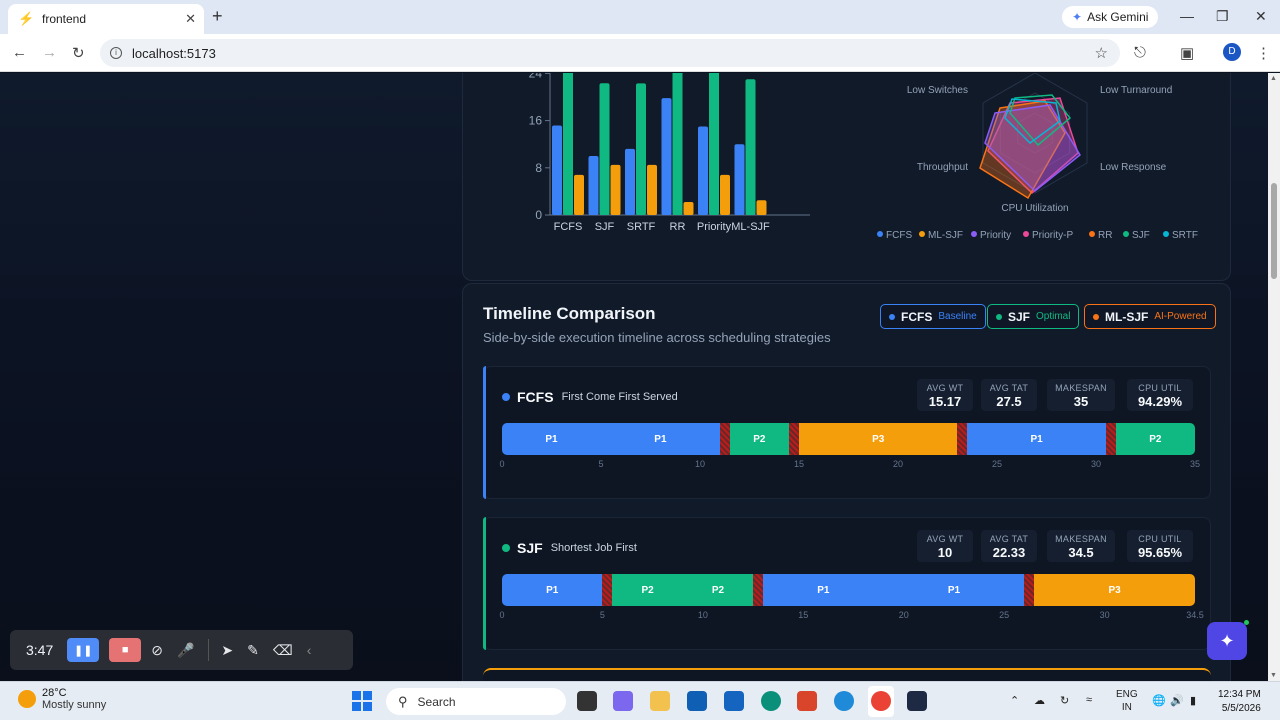 The image size is (1280, 720). Describe the element at coordinates (697, 701) in the screenshot. I see `store-icon` at that location.